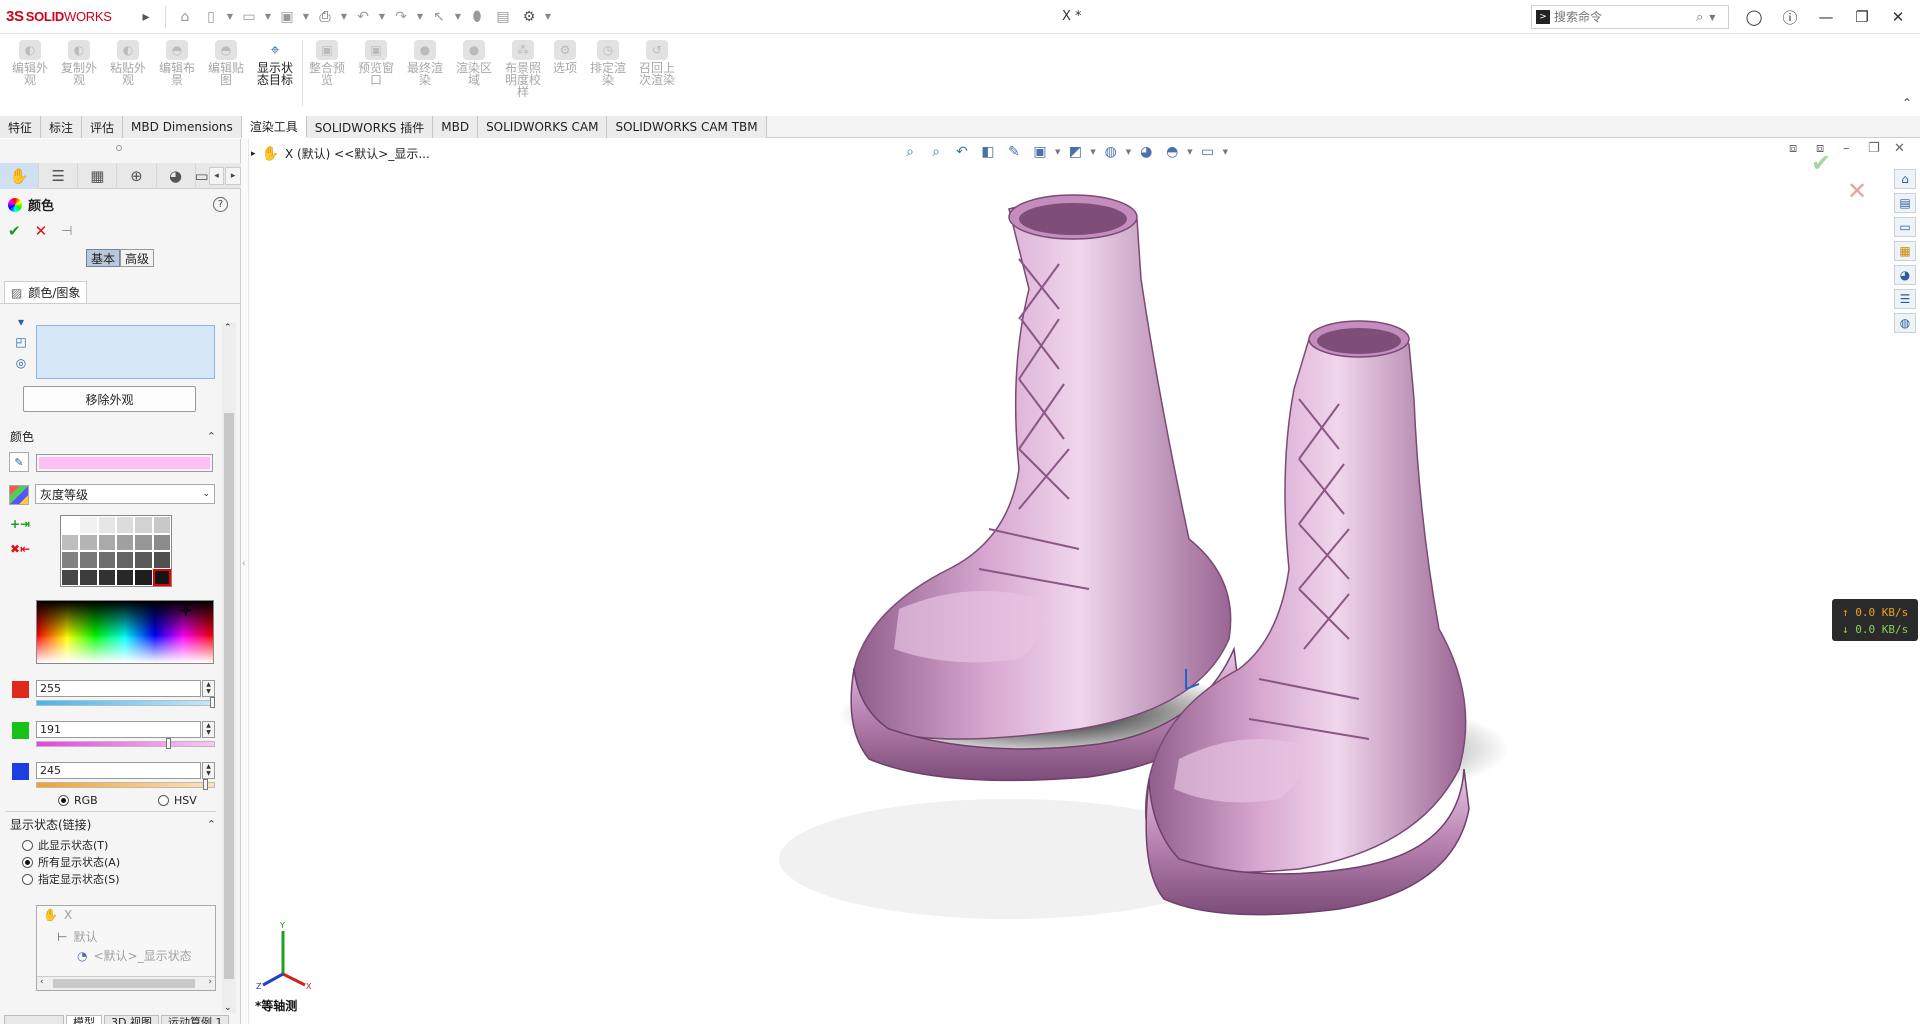 The image size is (1920, 1024). I want to click on scroll-right-icon: ›, so click(210, 982).